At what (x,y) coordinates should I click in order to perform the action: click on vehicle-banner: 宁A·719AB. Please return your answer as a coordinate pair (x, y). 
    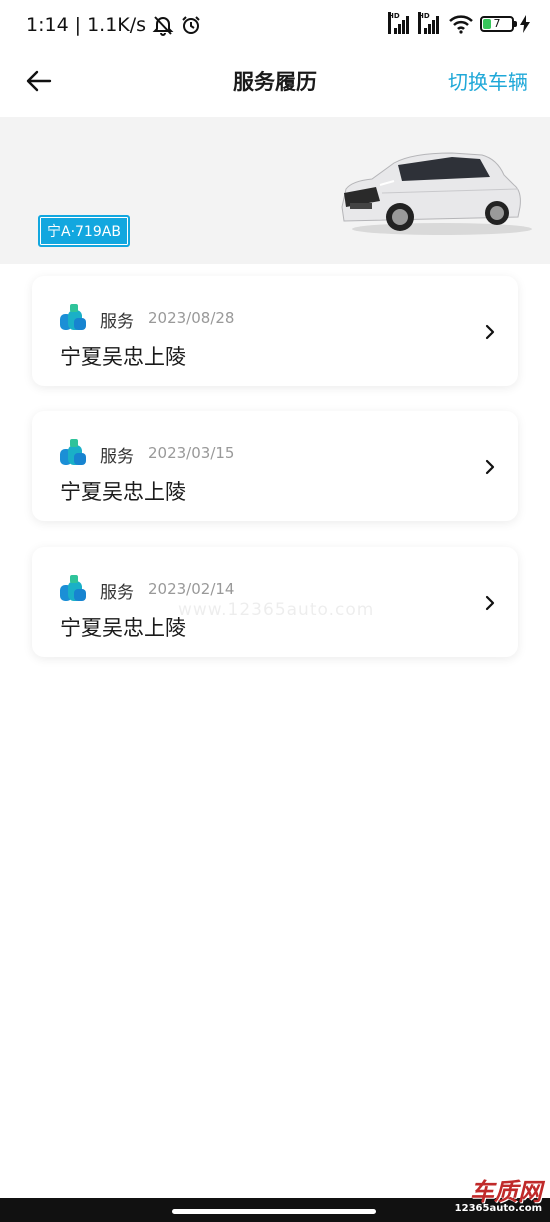
    Looking at the image, I should click on (275, 190).